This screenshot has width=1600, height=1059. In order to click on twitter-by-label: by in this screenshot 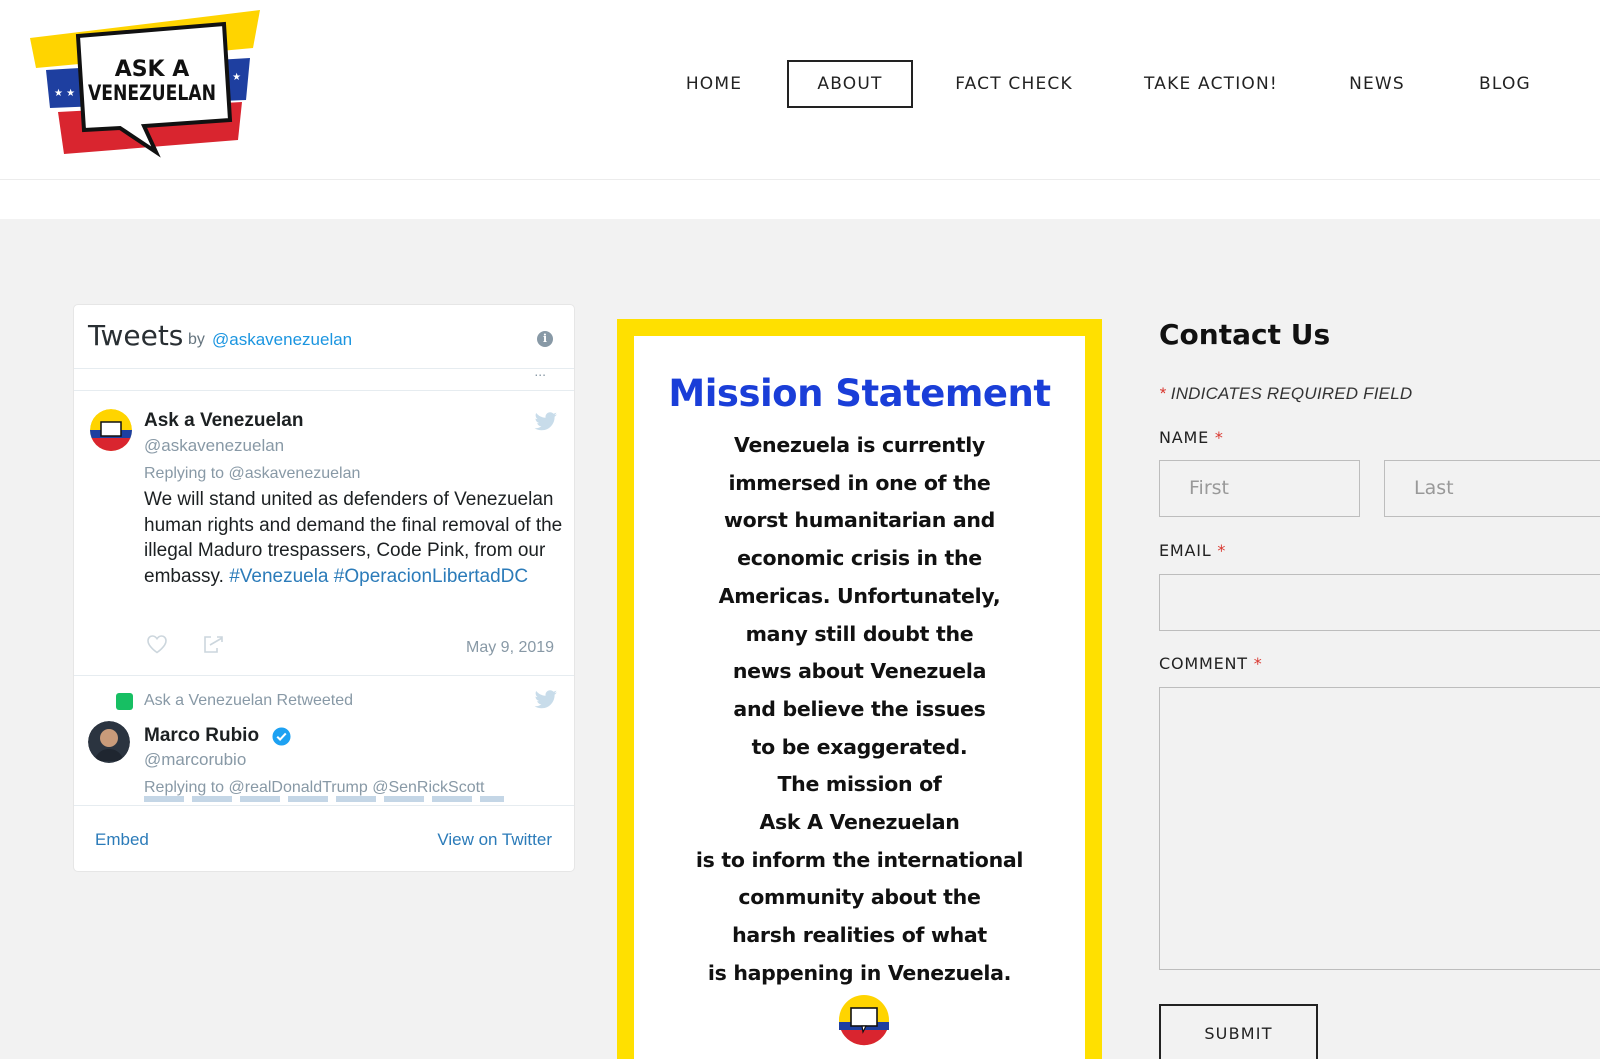, I will do `click(196, 339)`.